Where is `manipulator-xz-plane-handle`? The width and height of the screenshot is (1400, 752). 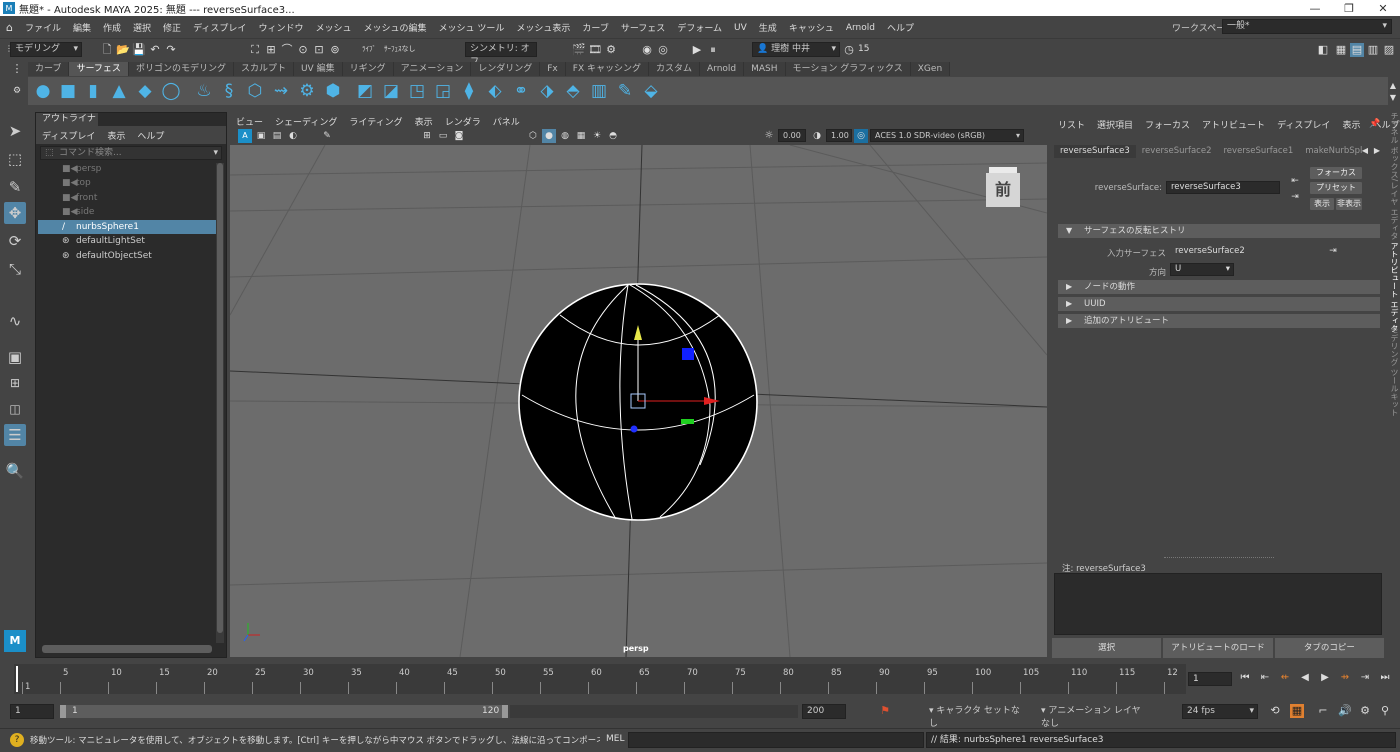 manipulator-xz-plane-handle is located at coordinates (687, 421).